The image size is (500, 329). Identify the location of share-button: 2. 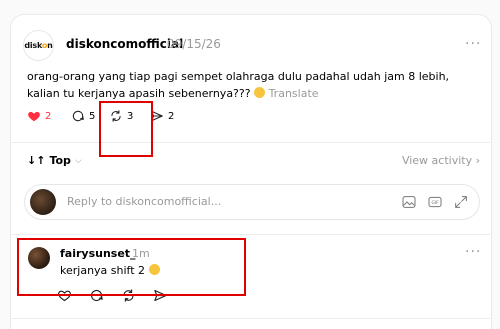
(162, 116).